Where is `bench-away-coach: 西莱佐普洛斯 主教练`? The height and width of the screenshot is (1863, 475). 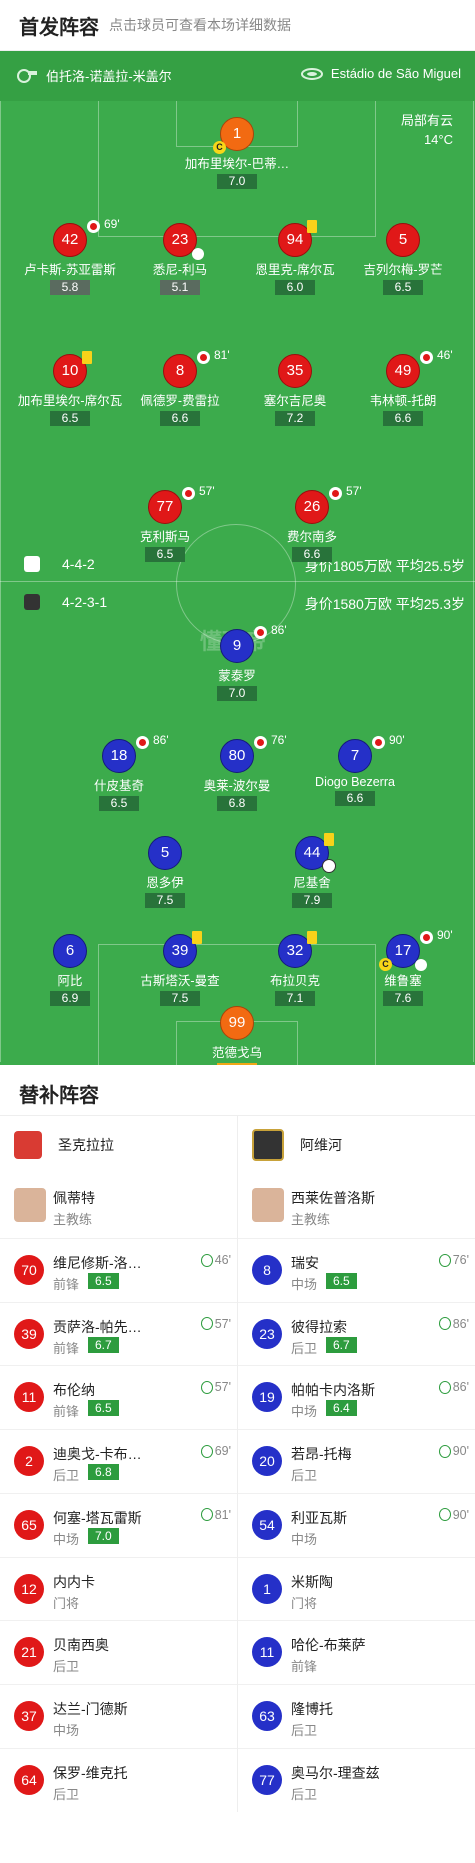 bench-away-coach: 西莱佐普洛斯 主教练 is located at coordinates (356, 1206).